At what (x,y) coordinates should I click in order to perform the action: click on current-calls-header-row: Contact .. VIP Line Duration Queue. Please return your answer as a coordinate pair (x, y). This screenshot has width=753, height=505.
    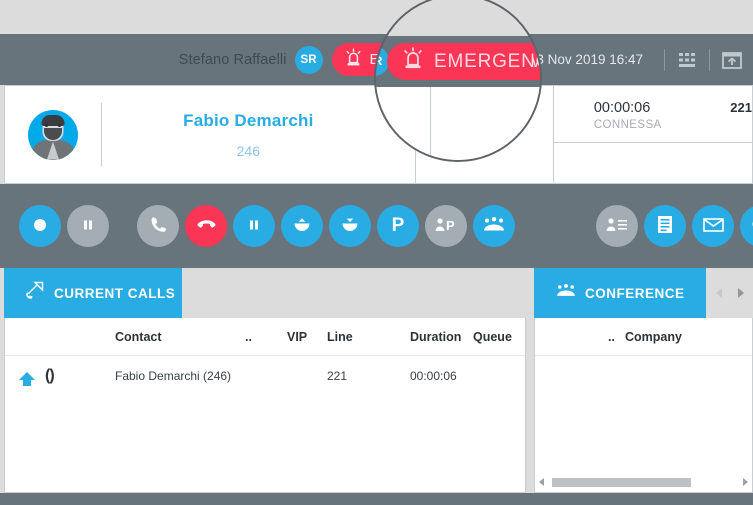
    Looking at the image, I should click on (265, 337).